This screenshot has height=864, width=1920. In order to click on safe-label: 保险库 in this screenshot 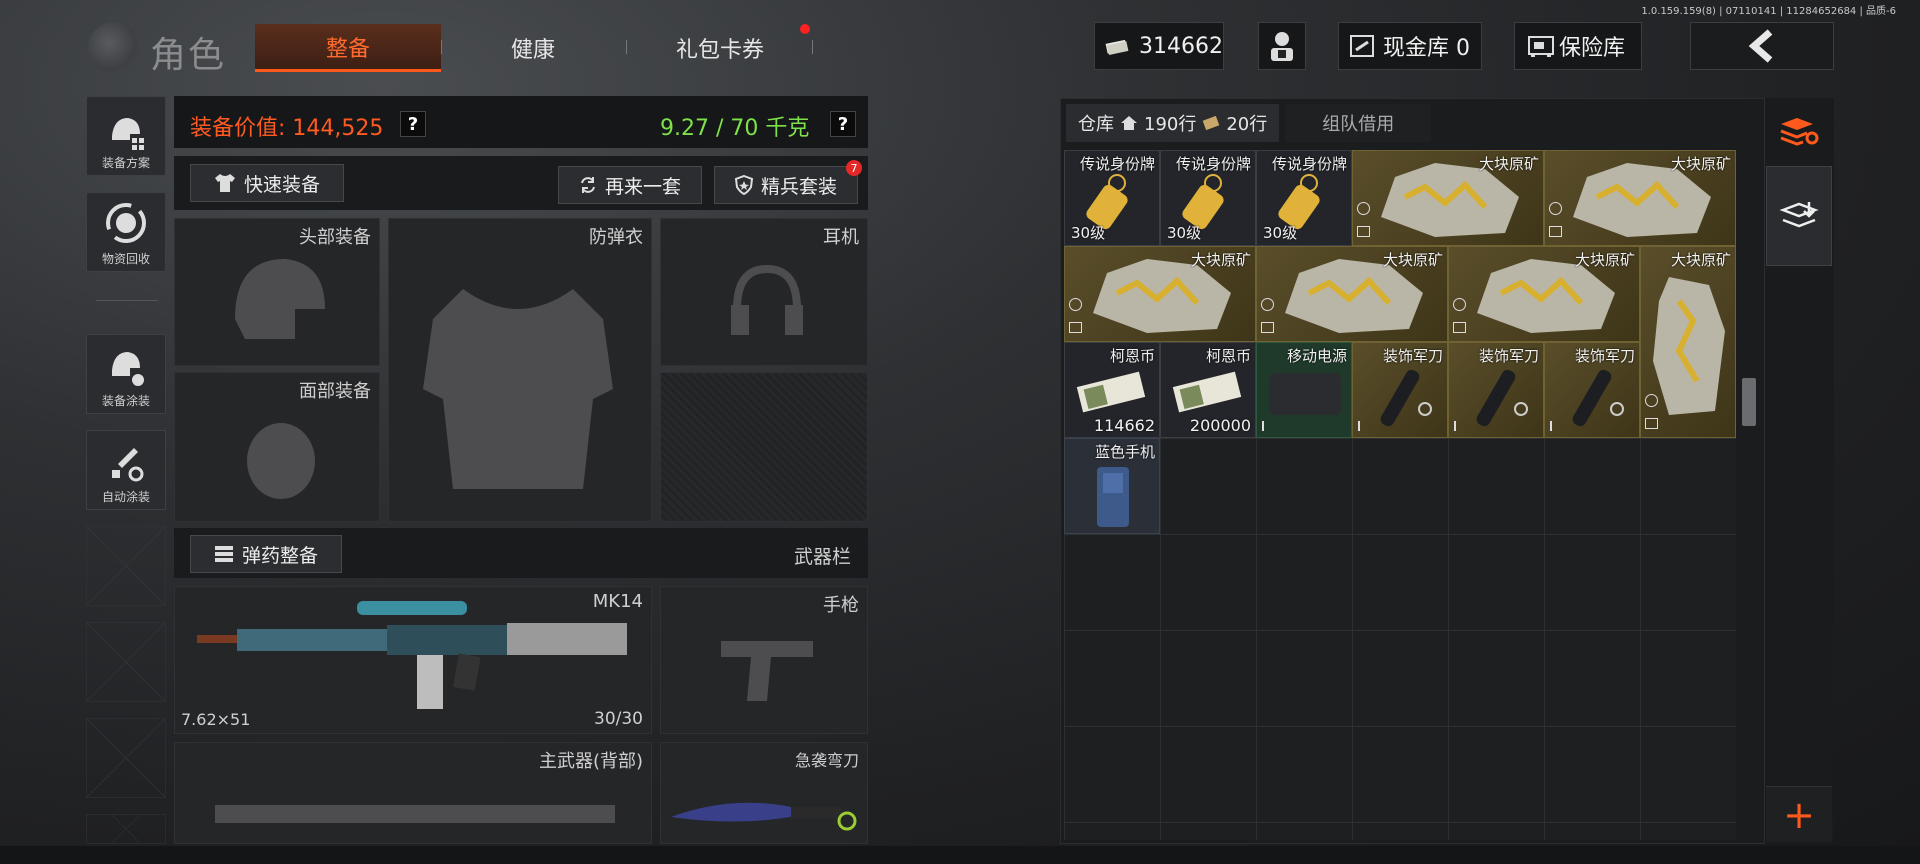, I will do `click(1592, 48)`.